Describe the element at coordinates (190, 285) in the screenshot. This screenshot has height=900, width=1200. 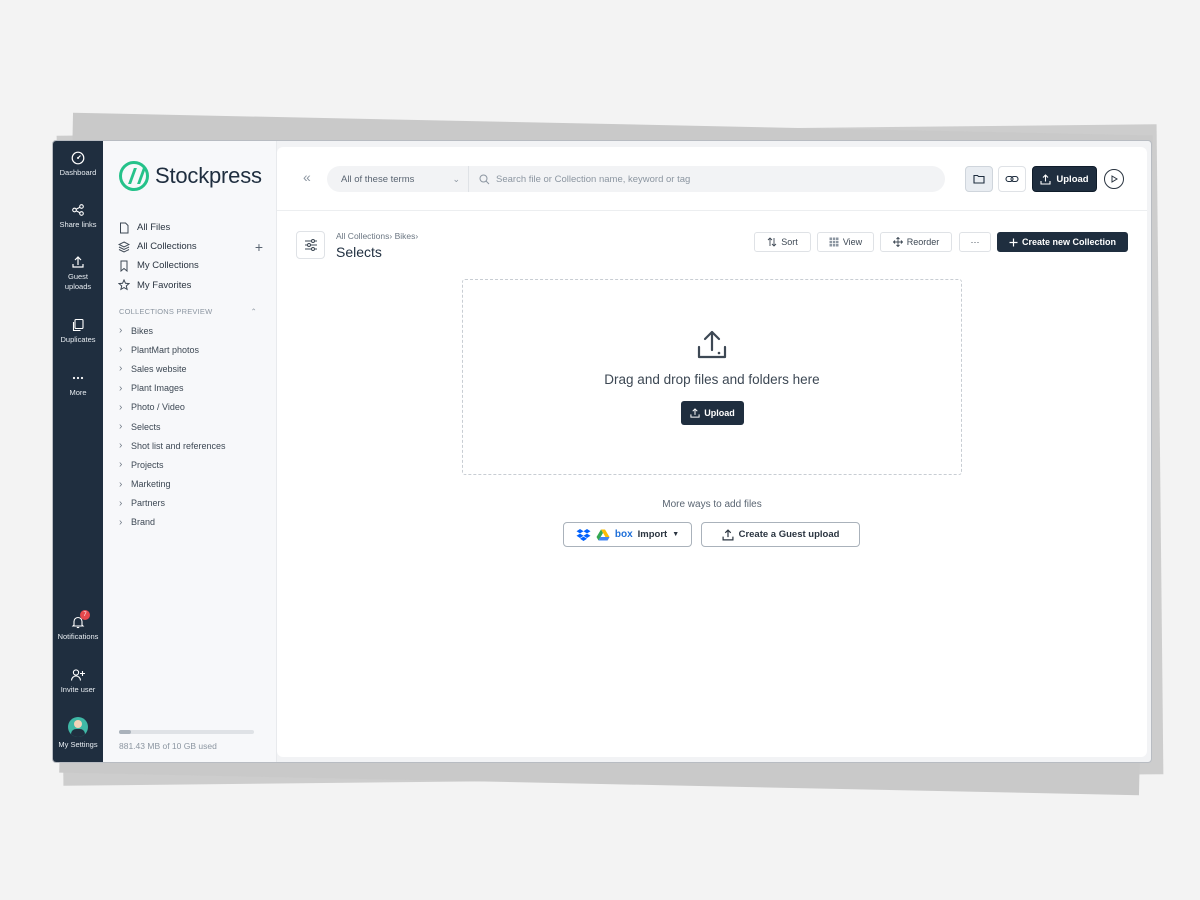
I see `sidebar-item-my-favorites: My Favorites` at that location.